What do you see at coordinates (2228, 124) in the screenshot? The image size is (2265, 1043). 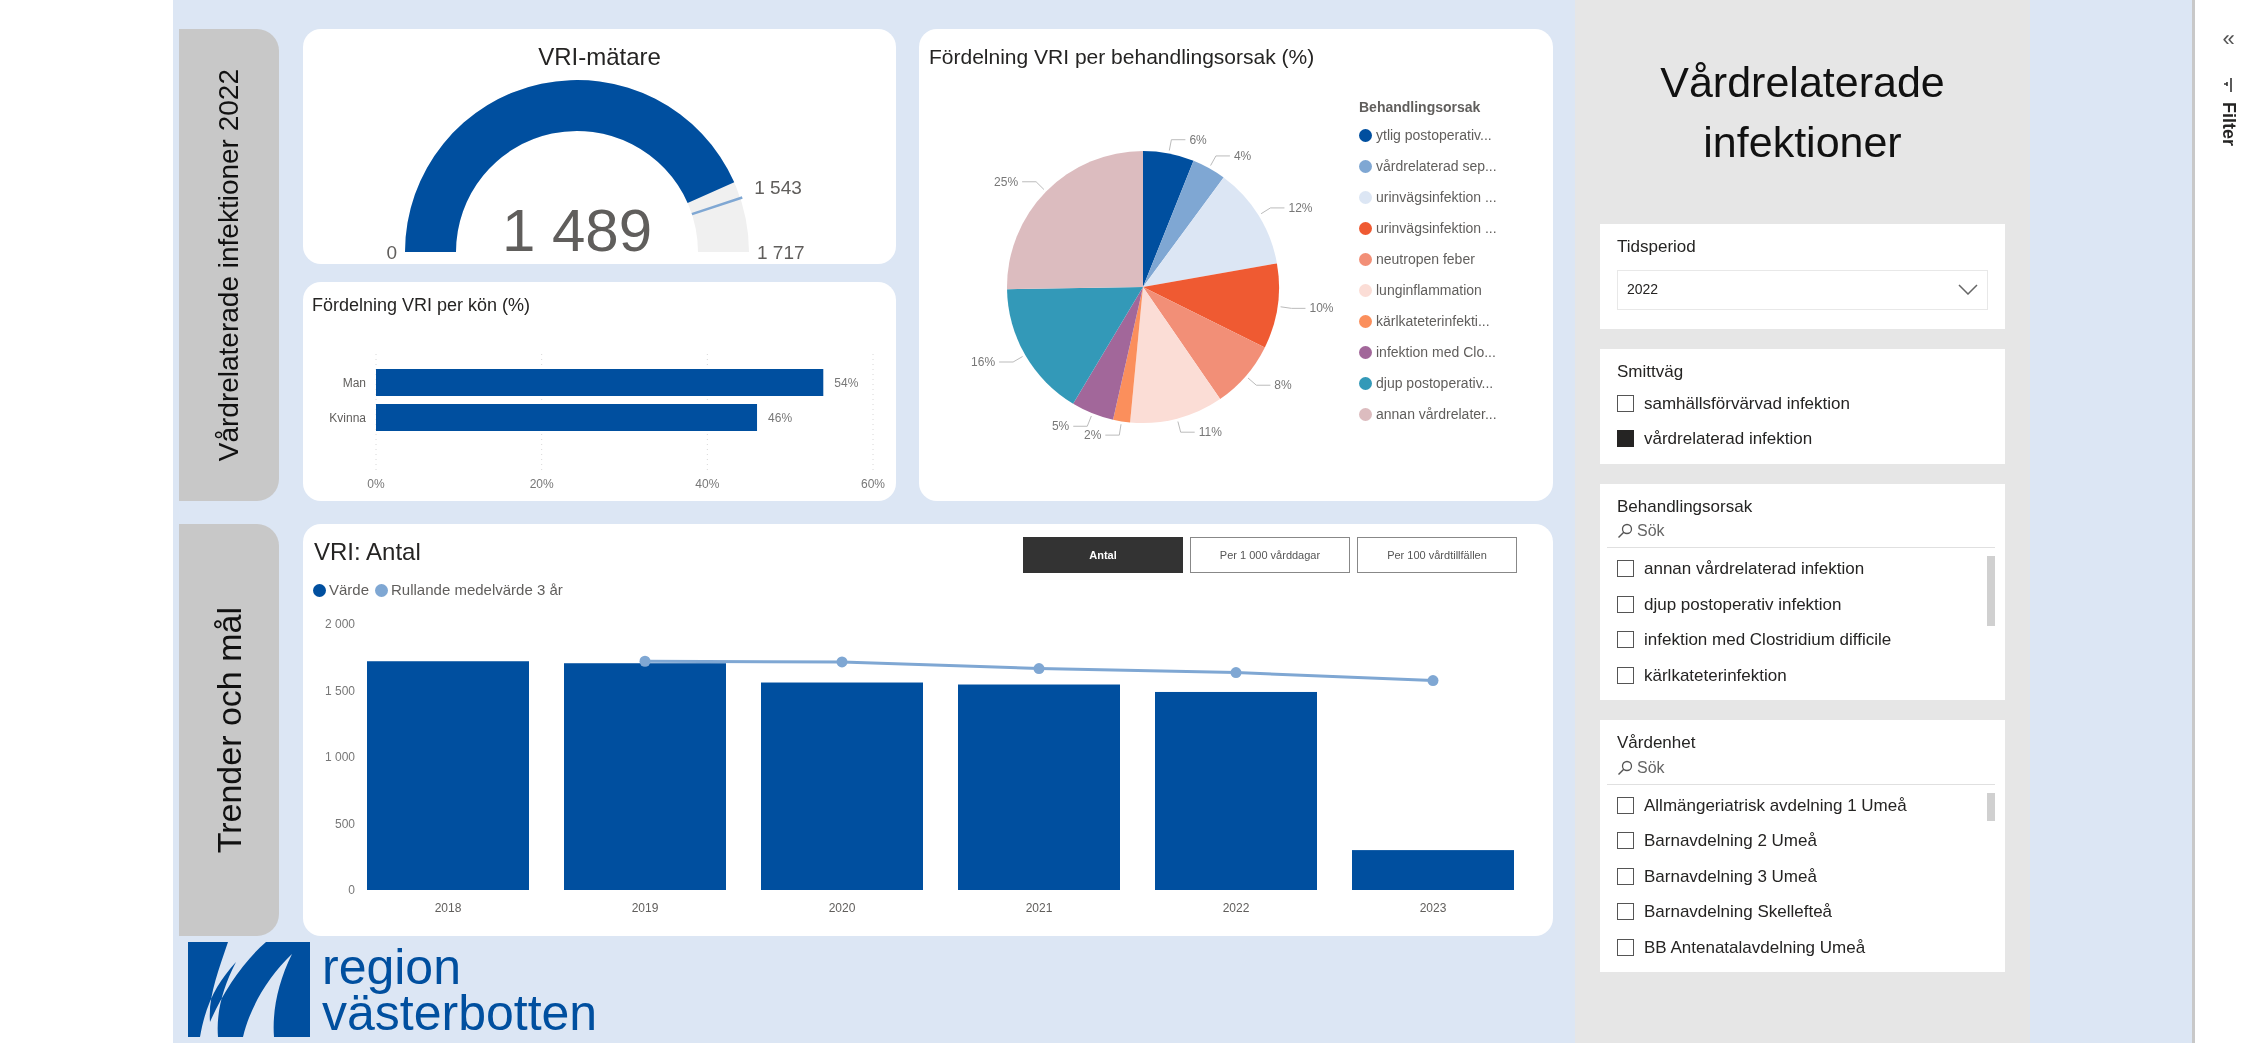 I see `filter-pane-label: Filter` at bounding box center [2228, 124].